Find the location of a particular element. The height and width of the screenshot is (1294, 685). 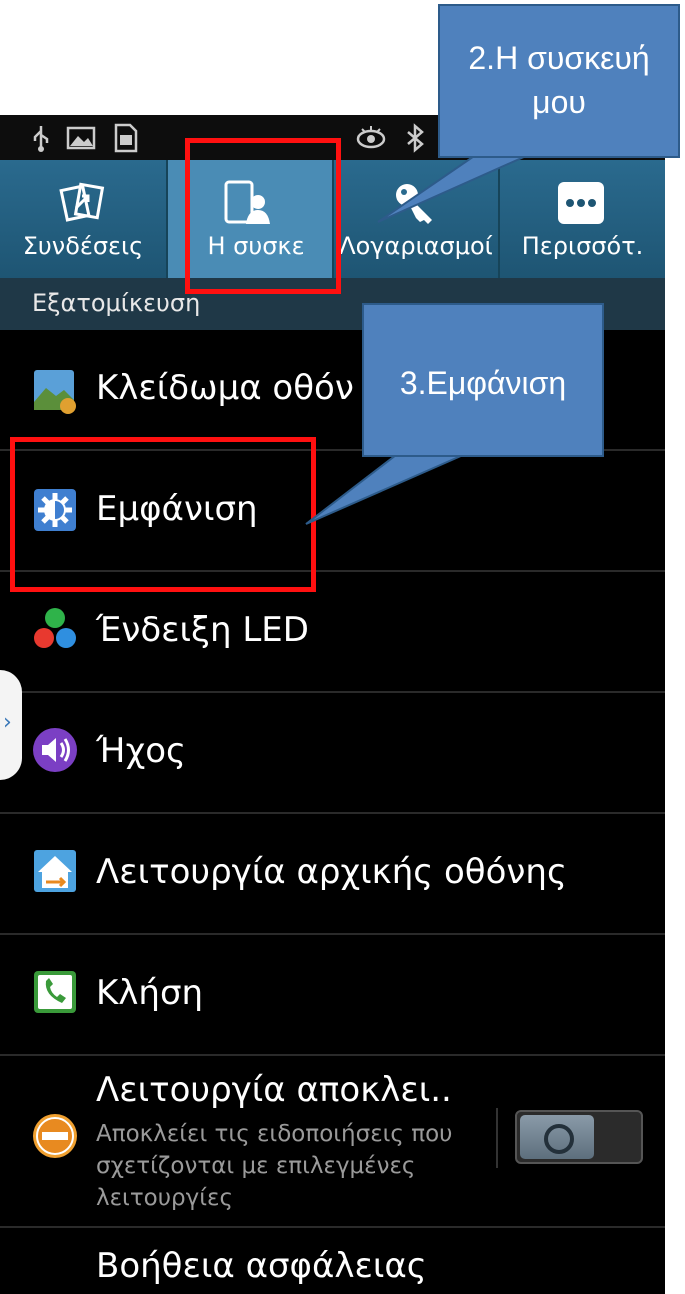

lock-screen-icon is located at coordinates (55, 392).